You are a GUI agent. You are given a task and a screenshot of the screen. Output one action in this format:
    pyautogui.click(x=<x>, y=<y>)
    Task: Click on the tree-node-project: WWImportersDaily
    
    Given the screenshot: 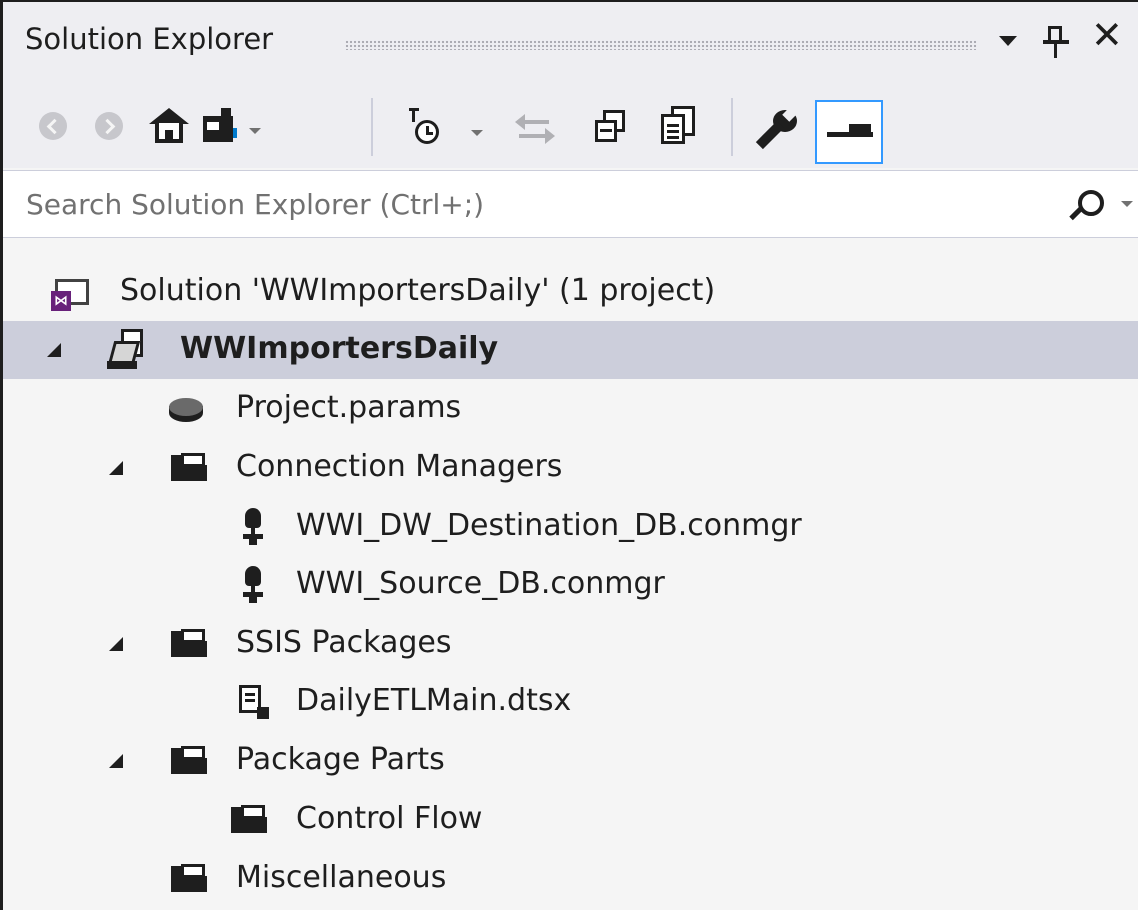 What is the action you would take?
    pyautogui.click(x=570, y=350)
    